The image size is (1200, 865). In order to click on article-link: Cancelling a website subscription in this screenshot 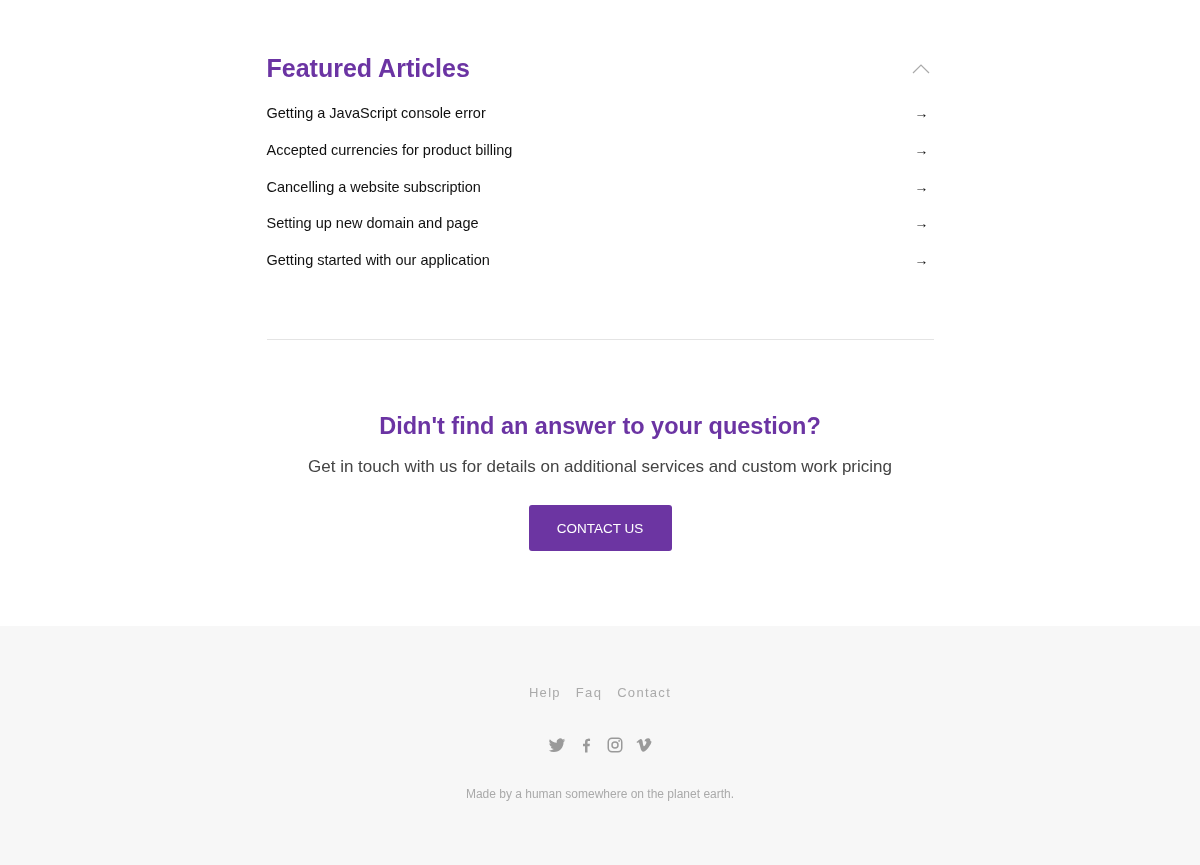, I will do `click(373, 186)`.